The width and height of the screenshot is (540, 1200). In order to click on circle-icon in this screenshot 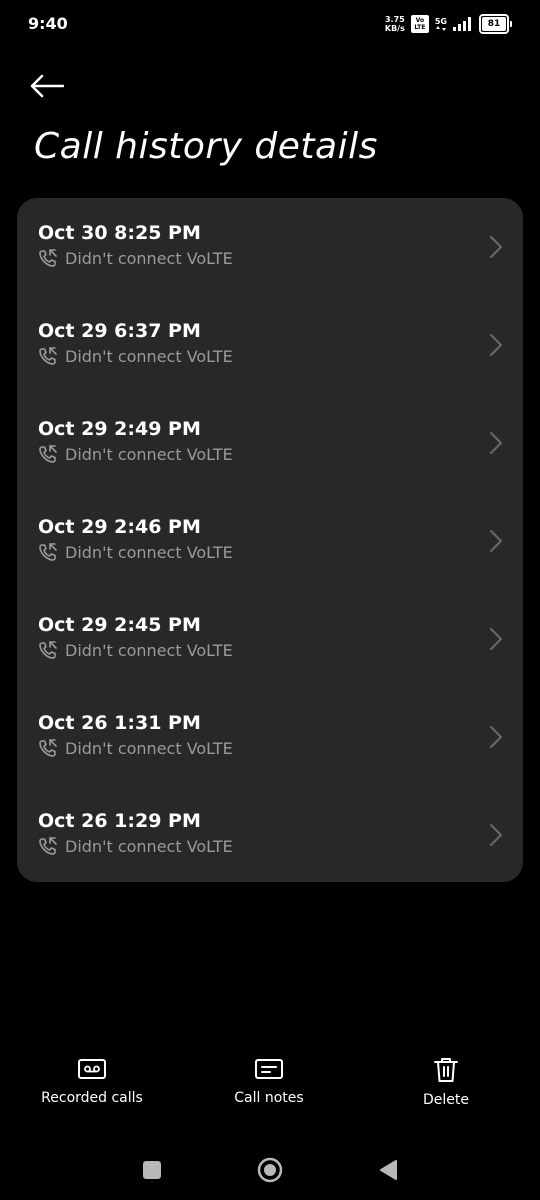, I will do `click(270, 1170)`.